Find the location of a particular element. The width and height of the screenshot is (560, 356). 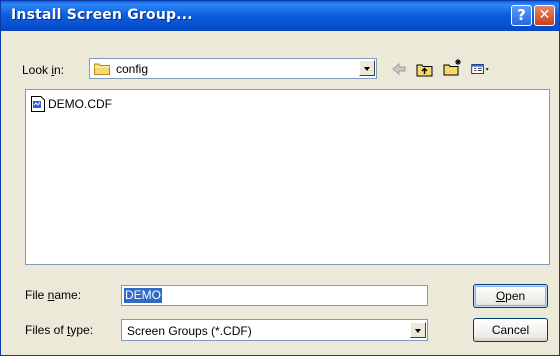

cancel-button: Cancel is located at coordinates (510, 330).